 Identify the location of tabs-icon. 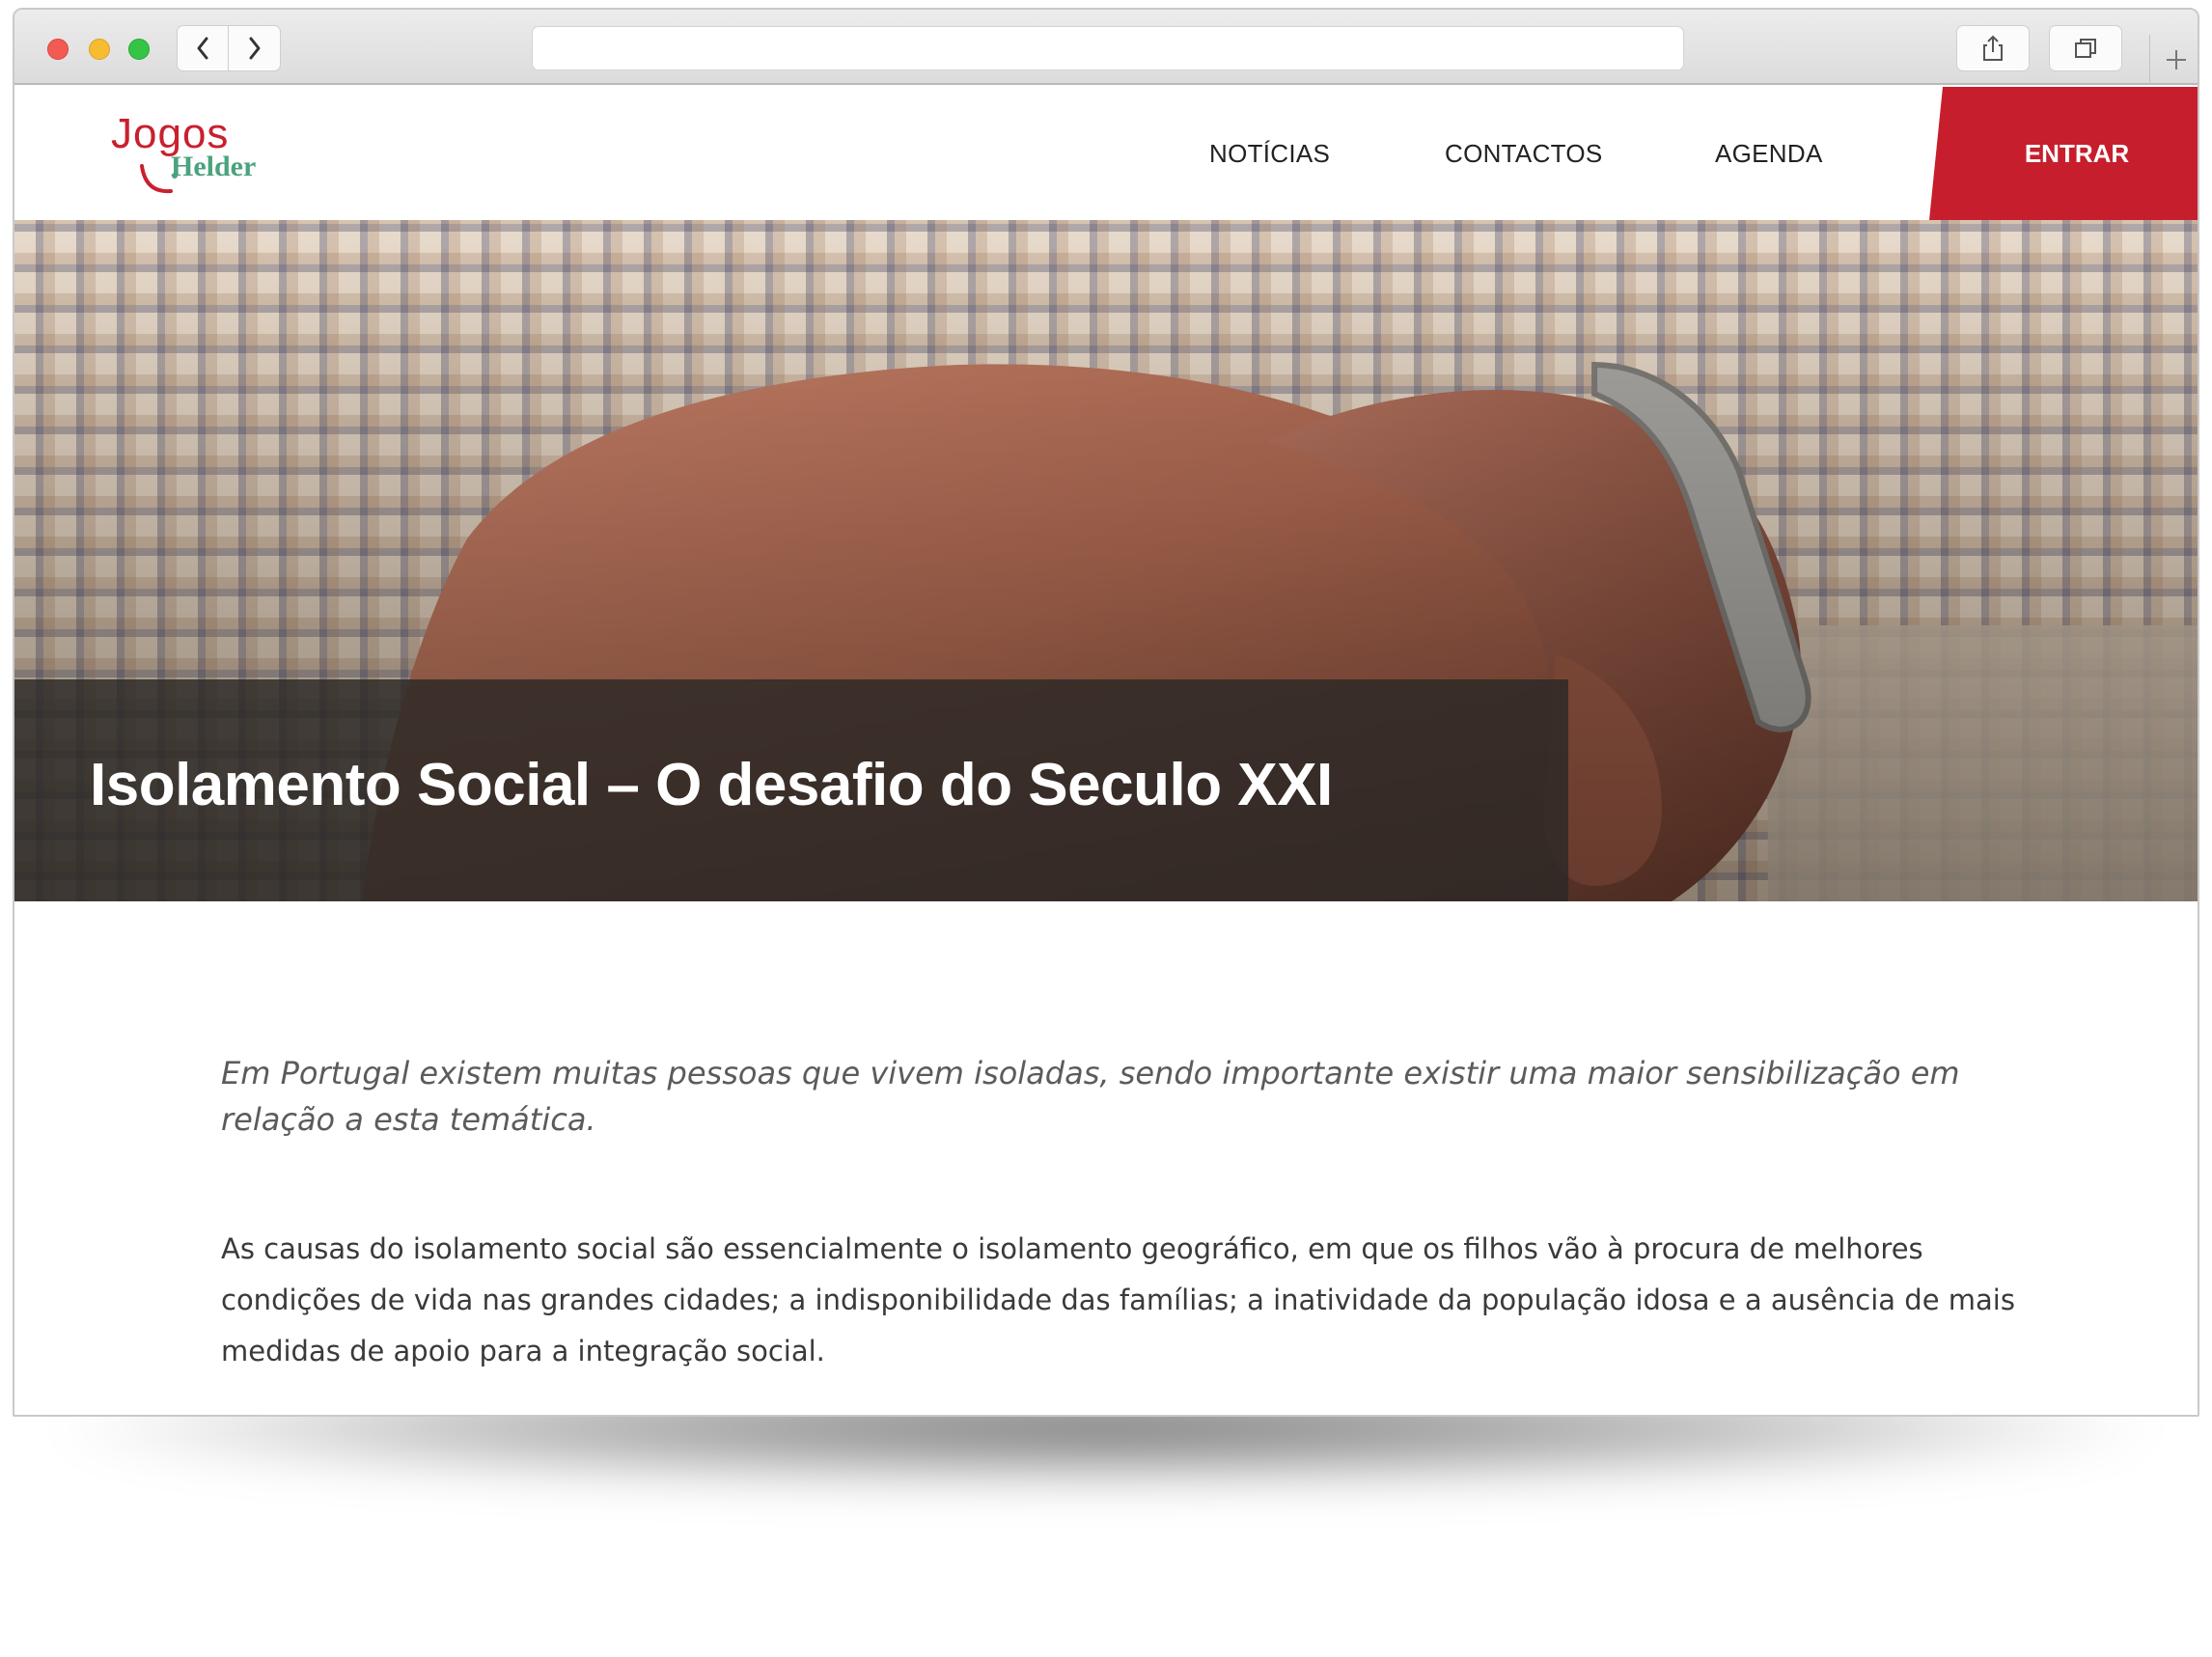
(2085, 48).